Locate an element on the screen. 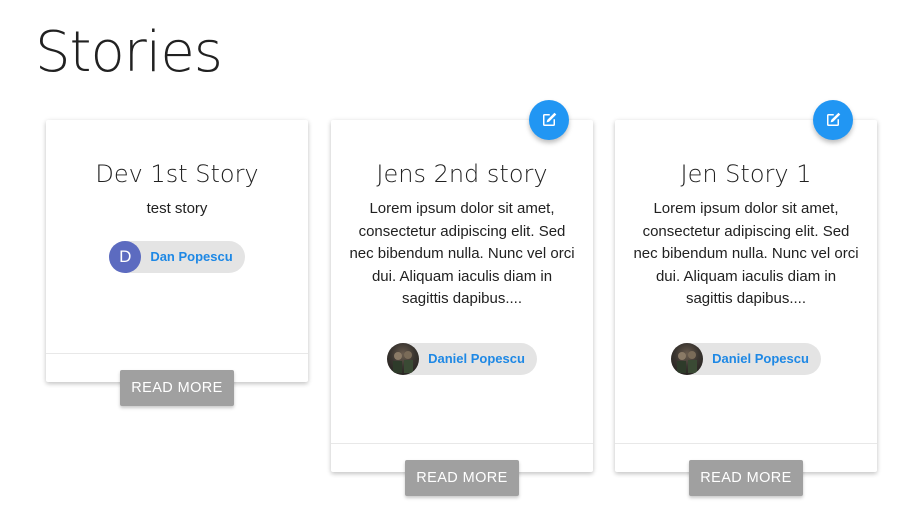  page-title: Stories is located at coordinates (129, 52).